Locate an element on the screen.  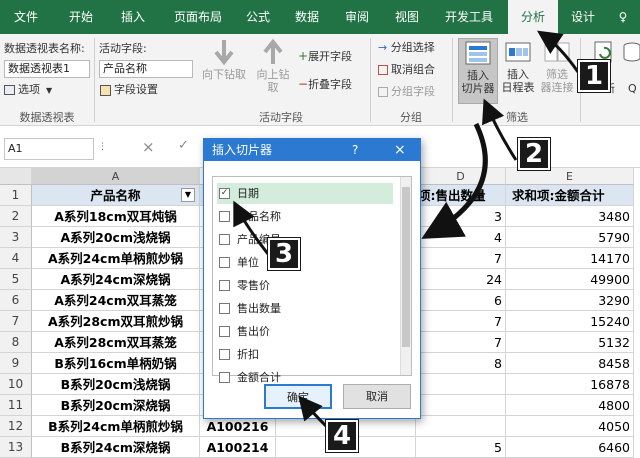
callout-2: 2 is located at coordinates (534, 154).